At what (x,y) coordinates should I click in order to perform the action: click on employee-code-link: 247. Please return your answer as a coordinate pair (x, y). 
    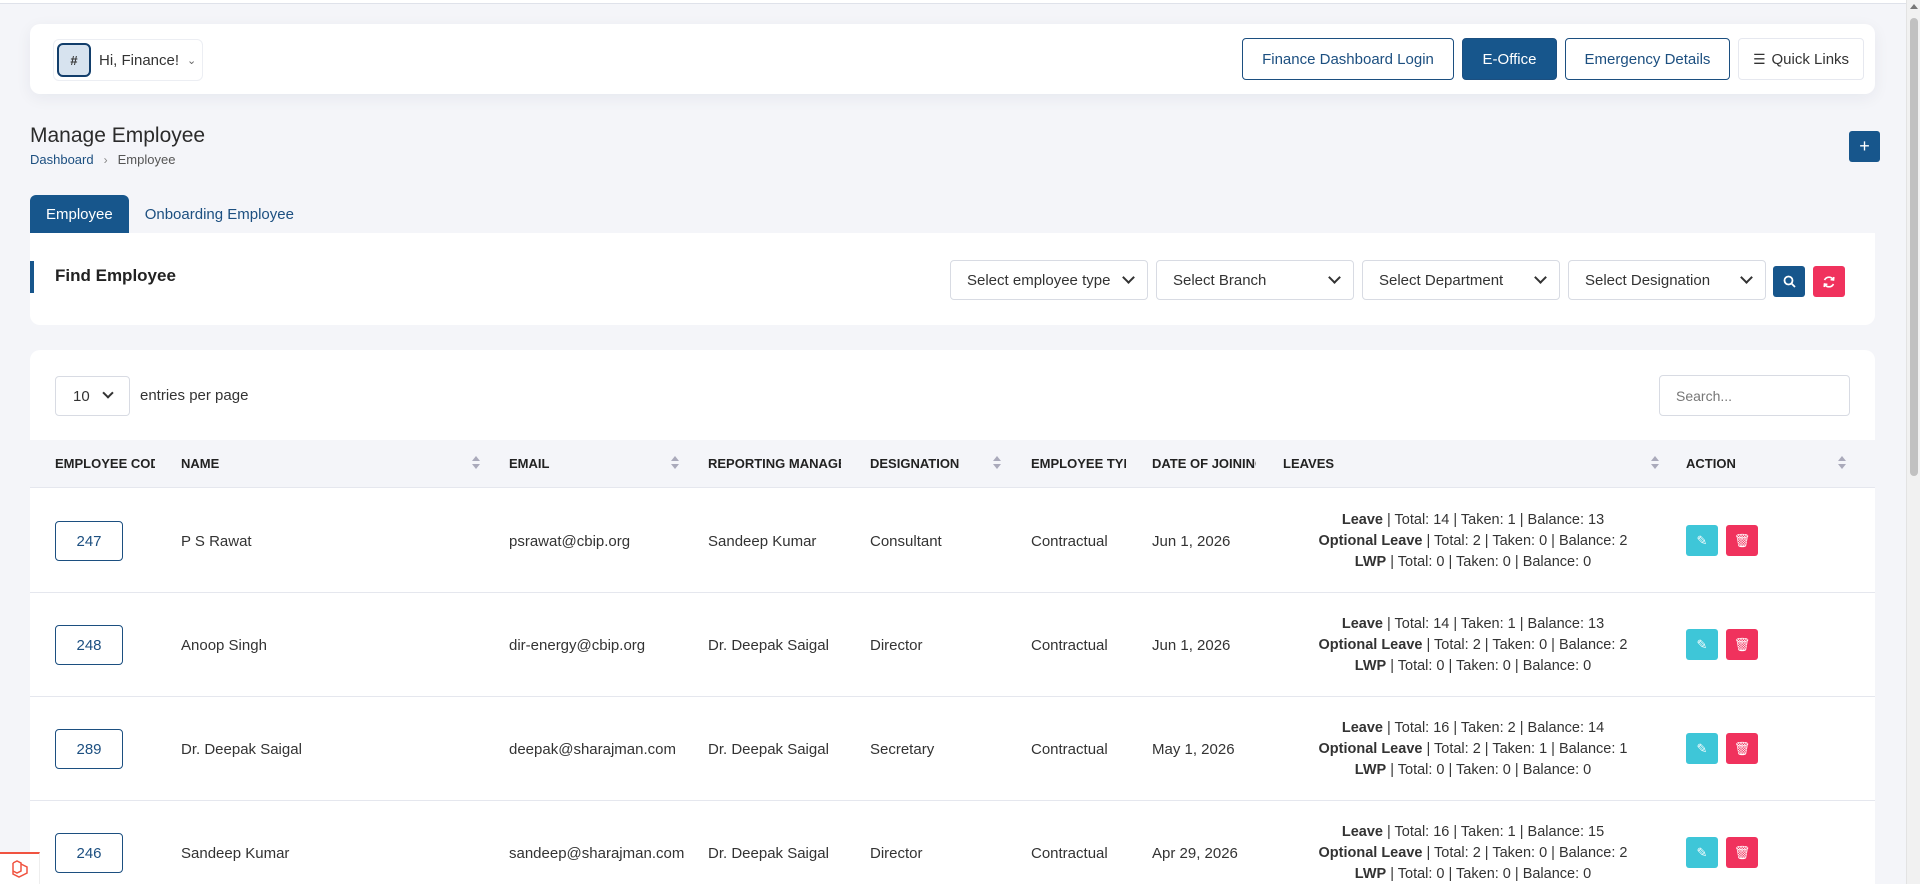
    Looking at the image, I should click on (89, 541).